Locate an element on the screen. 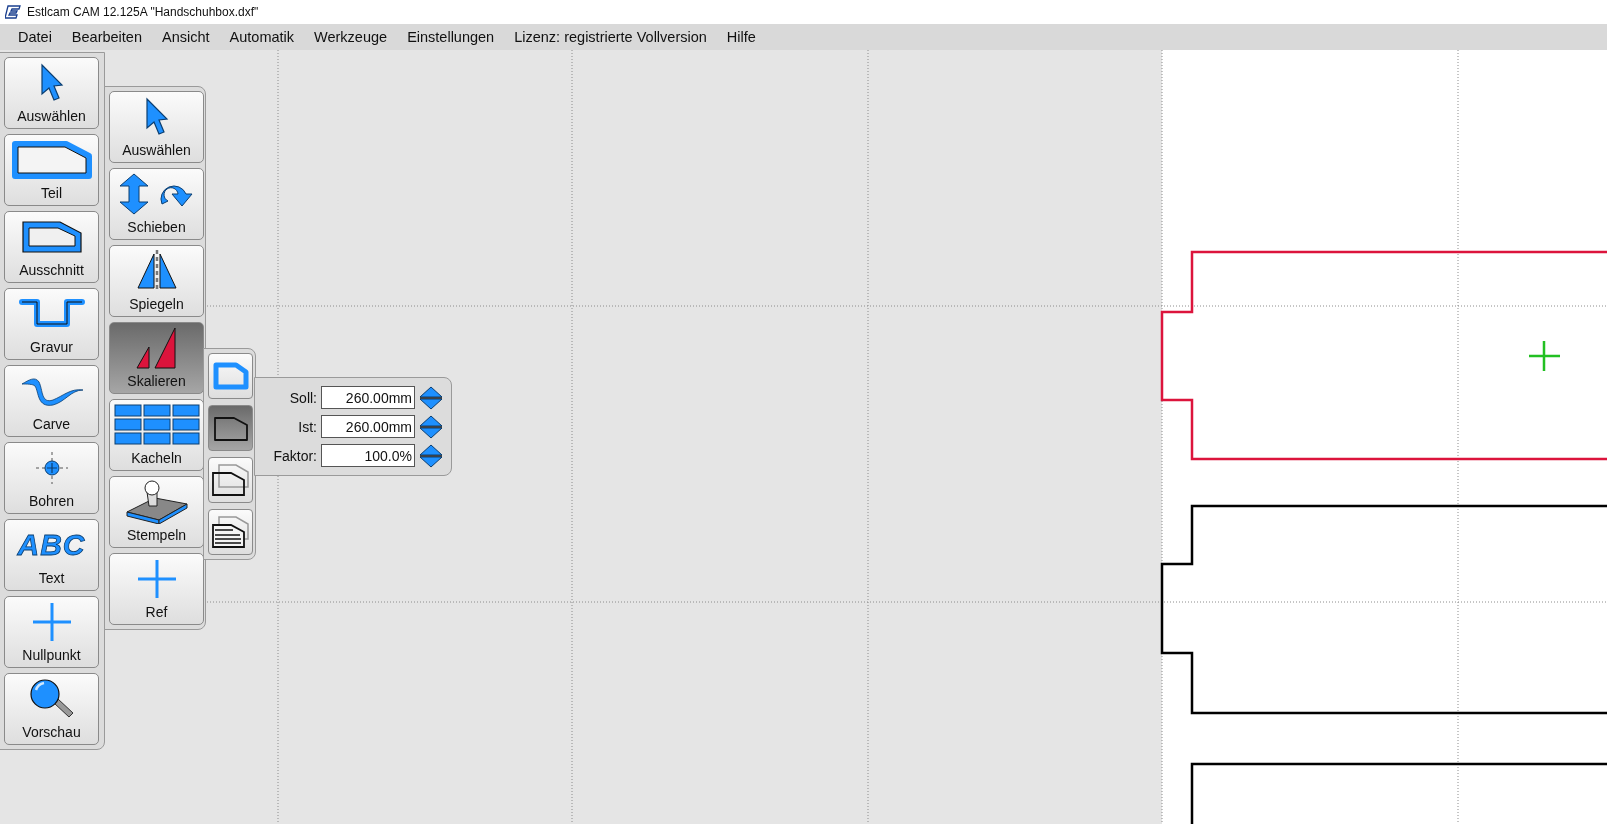 The height and width of the screenshot is (824, 1607). shape-lines-icon is located at coordinates (230, 532).